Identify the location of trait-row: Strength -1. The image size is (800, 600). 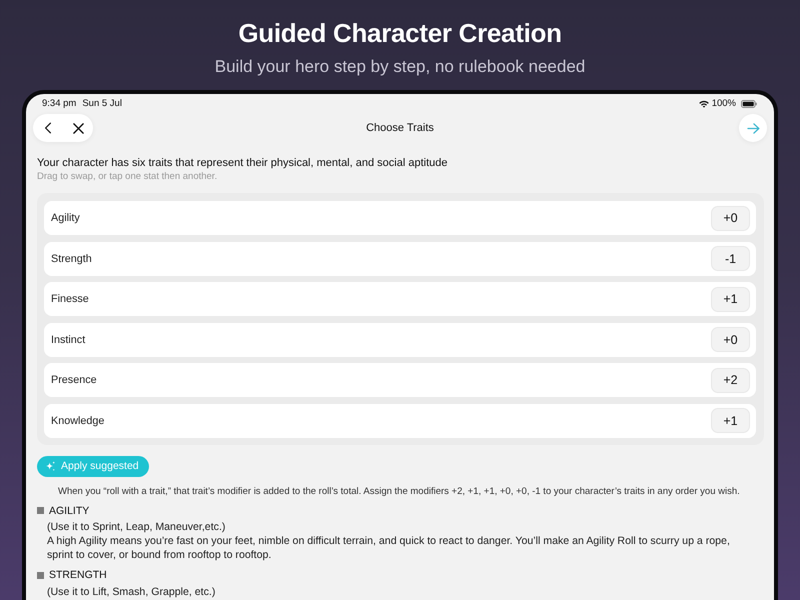
(400, 259).